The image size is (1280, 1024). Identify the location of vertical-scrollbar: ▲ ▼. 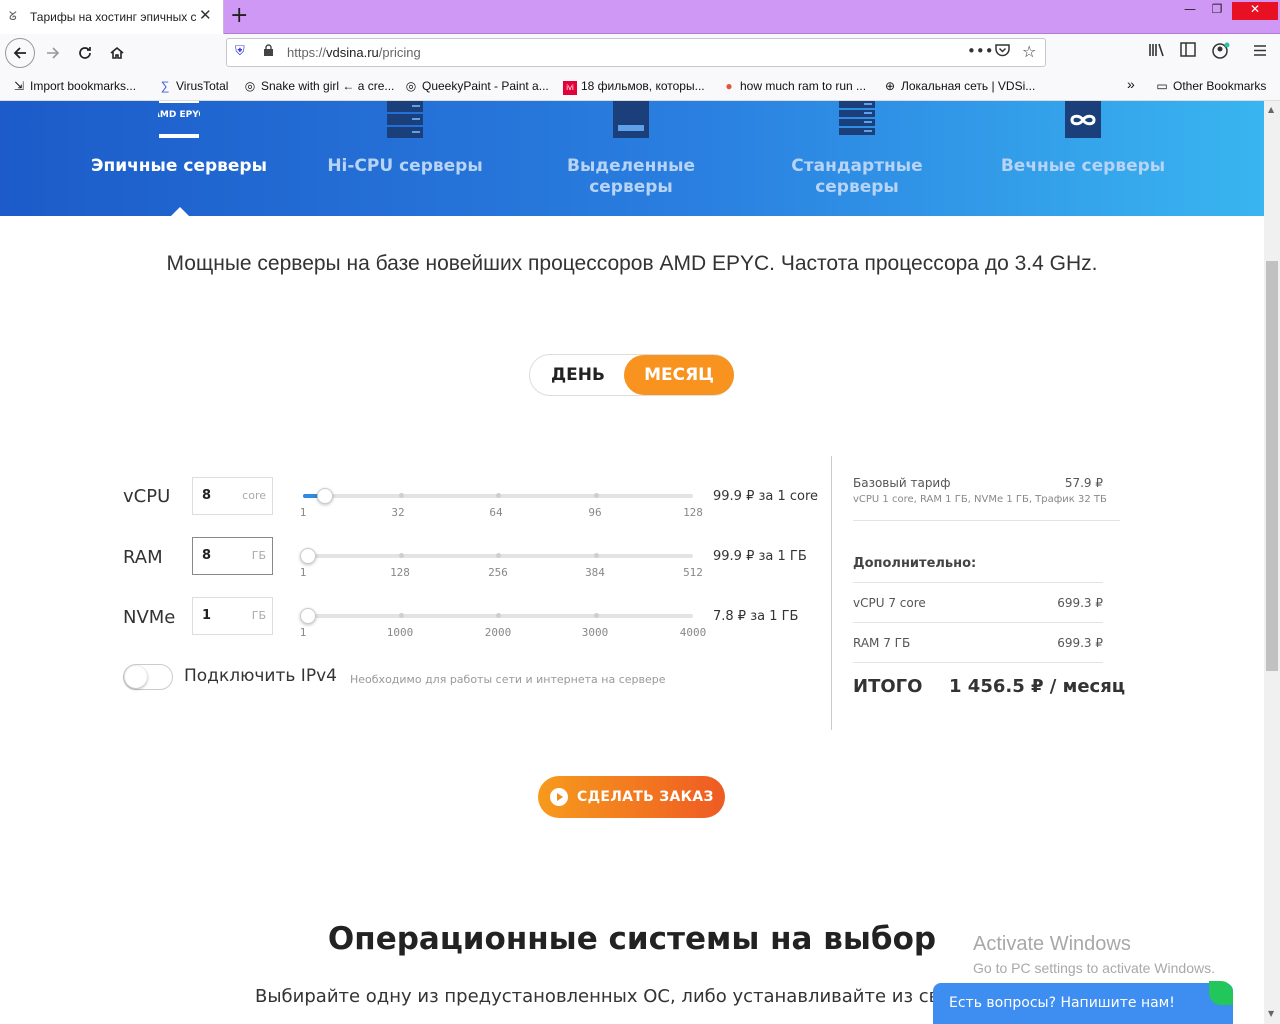
(1272, 562).